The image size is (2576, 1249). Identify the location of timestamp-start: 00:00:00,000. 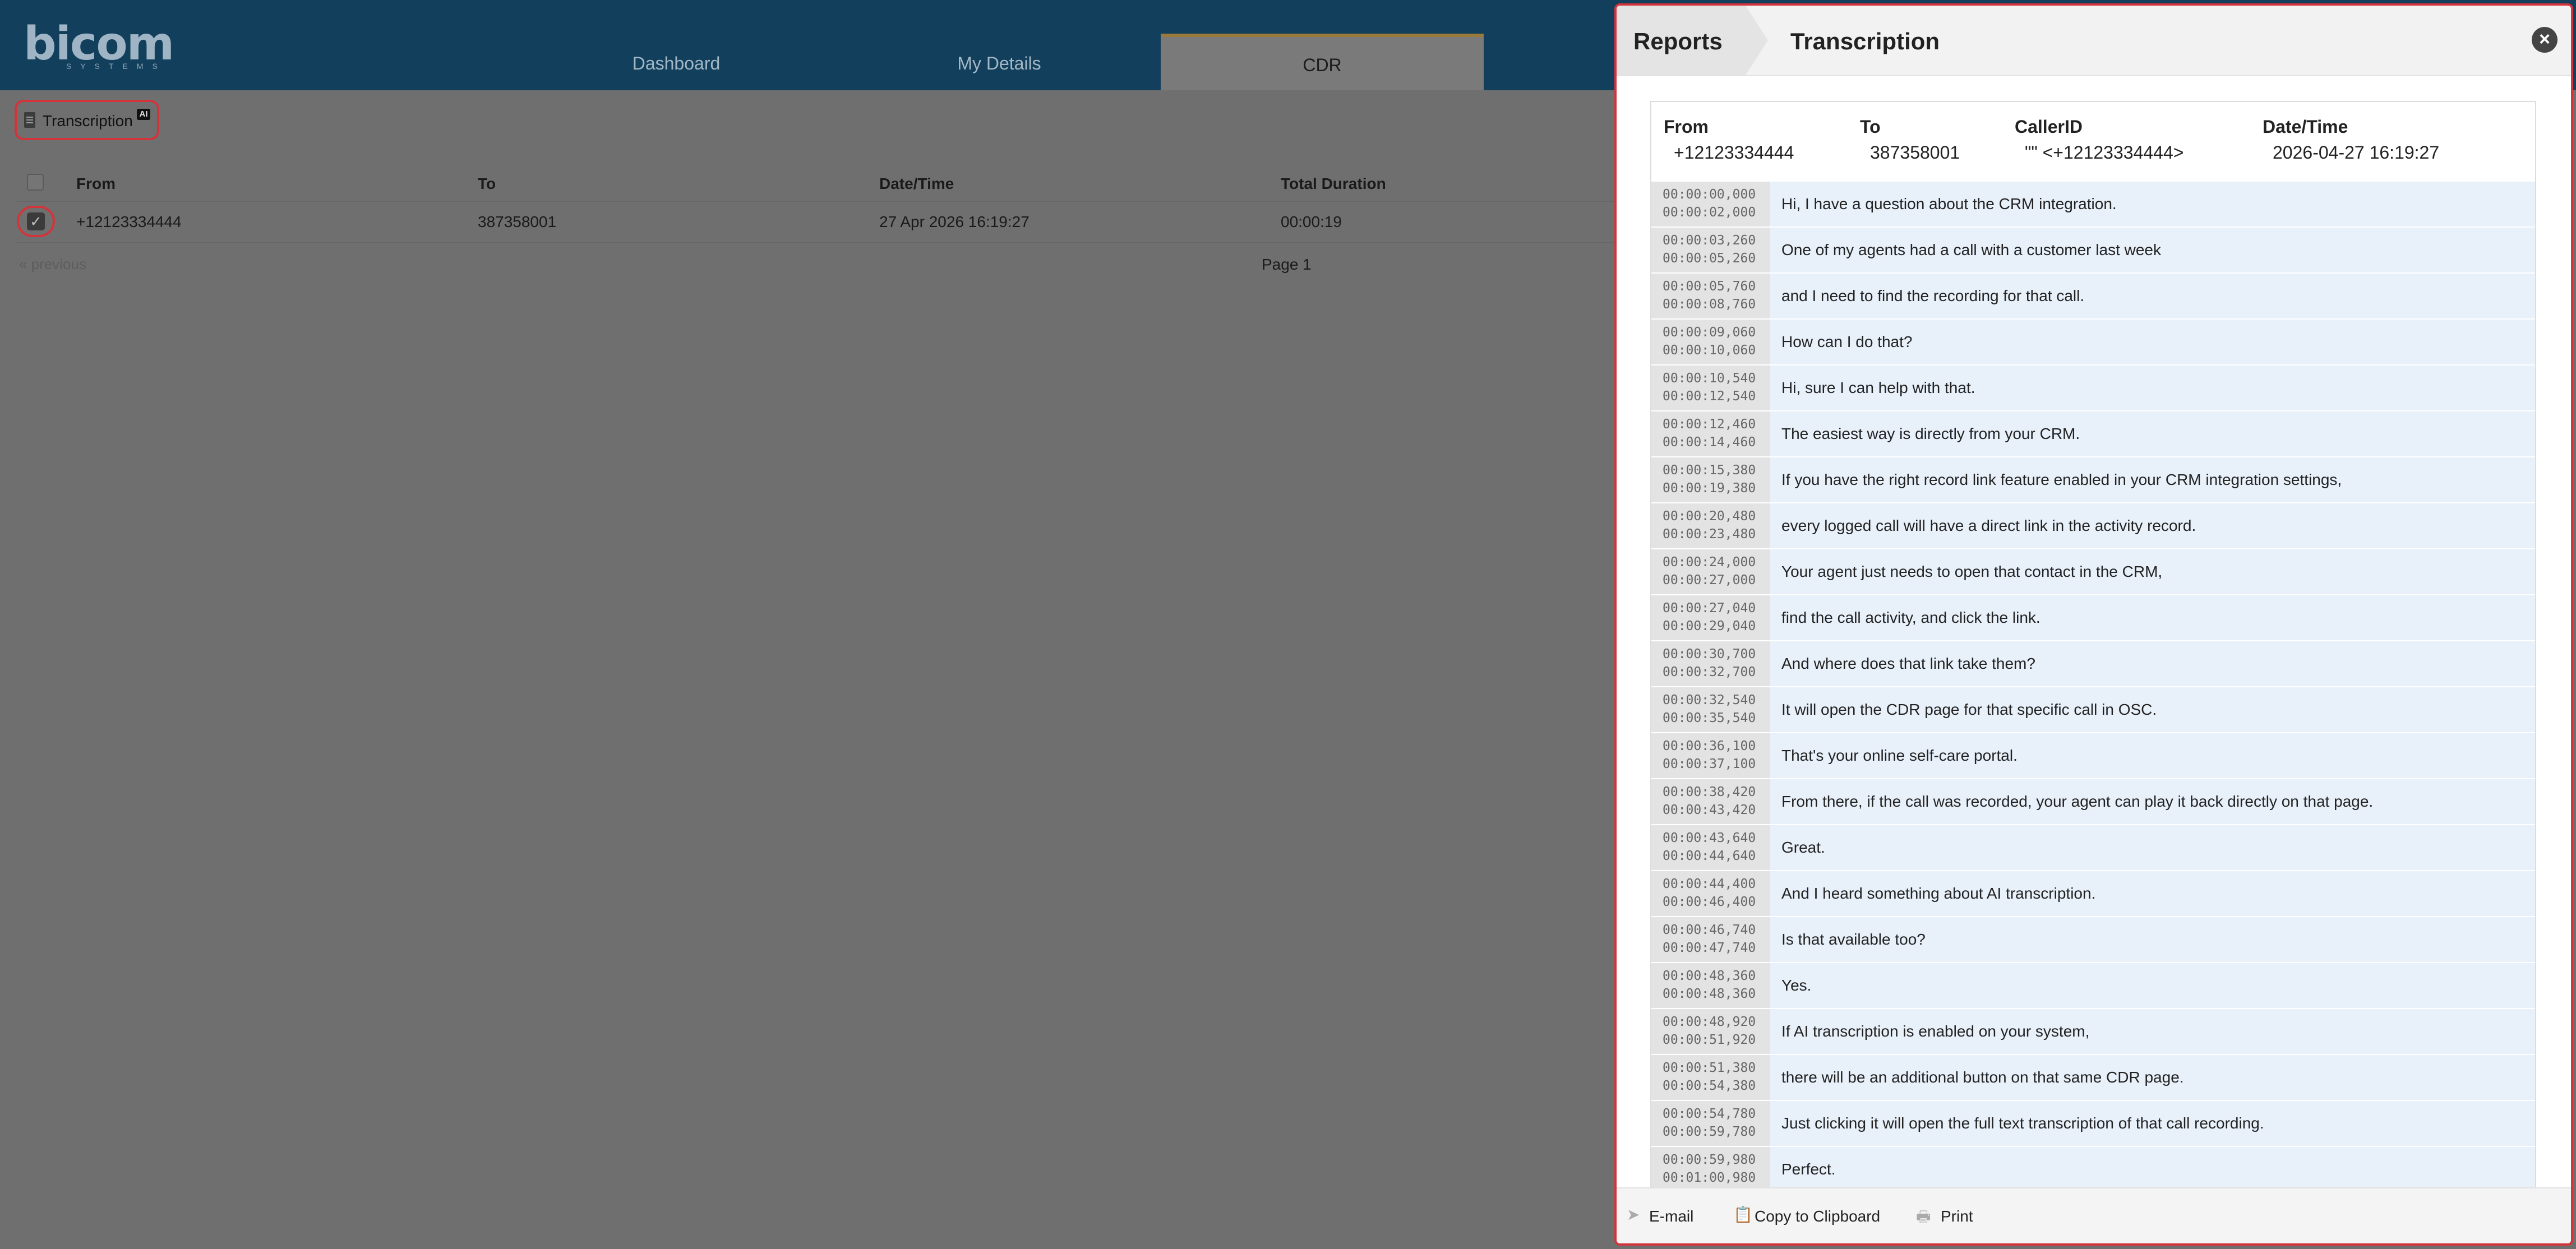
(1709, 194).